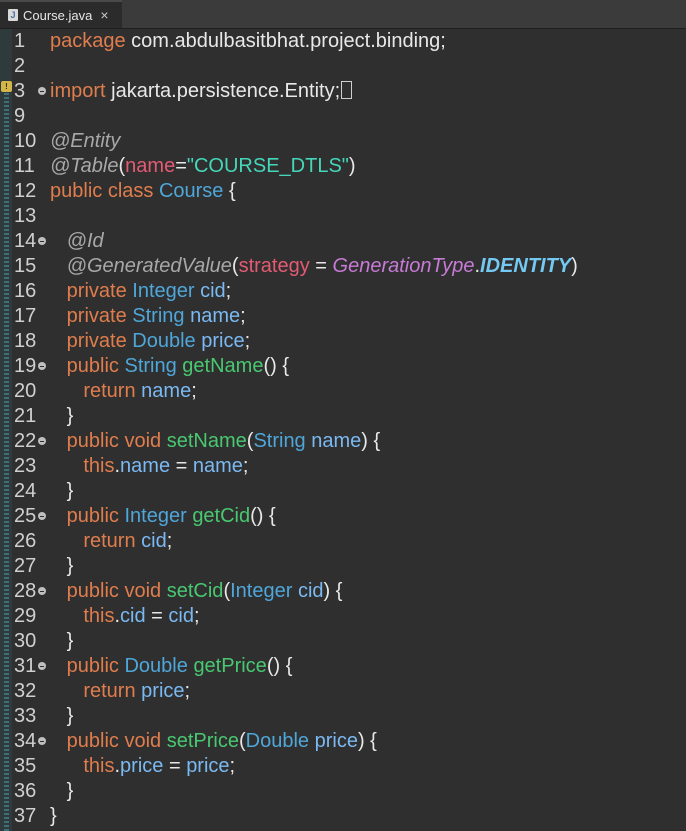  What do you see at coordinates (343, 191) in the screenshot?
I see `code-line: 12 public class Course {` at bounding box center [343, 191].